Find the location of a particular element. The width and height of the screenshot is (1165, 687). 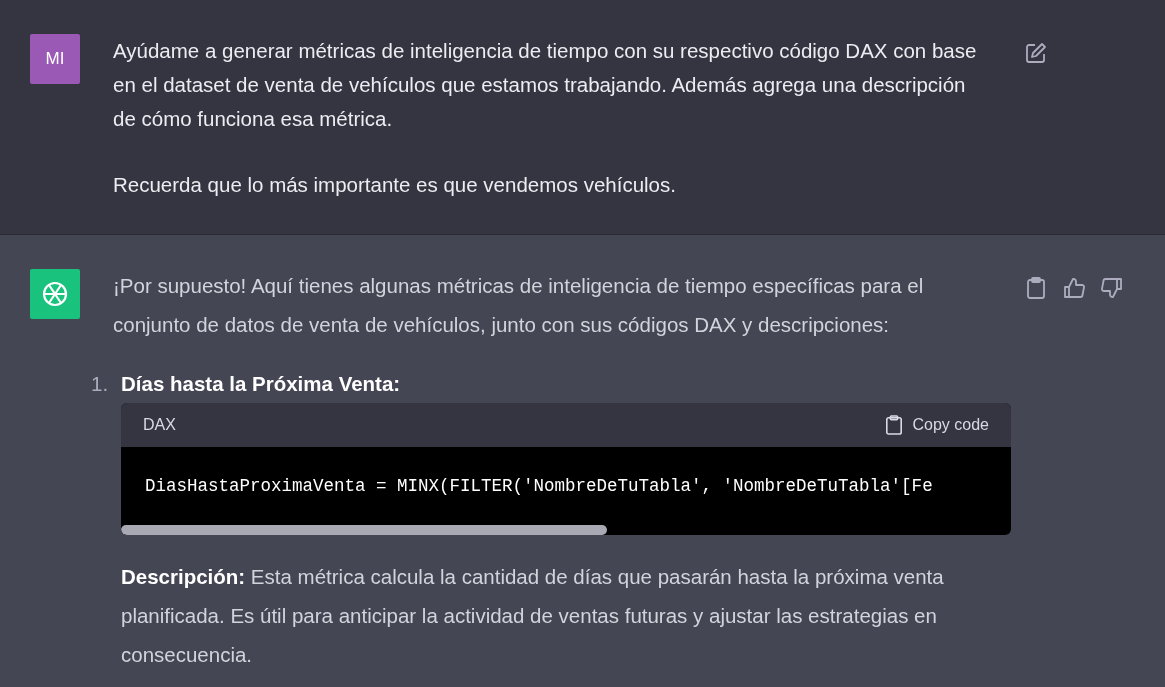

thumbs-down-icon is located at coordinates (1112, 288).